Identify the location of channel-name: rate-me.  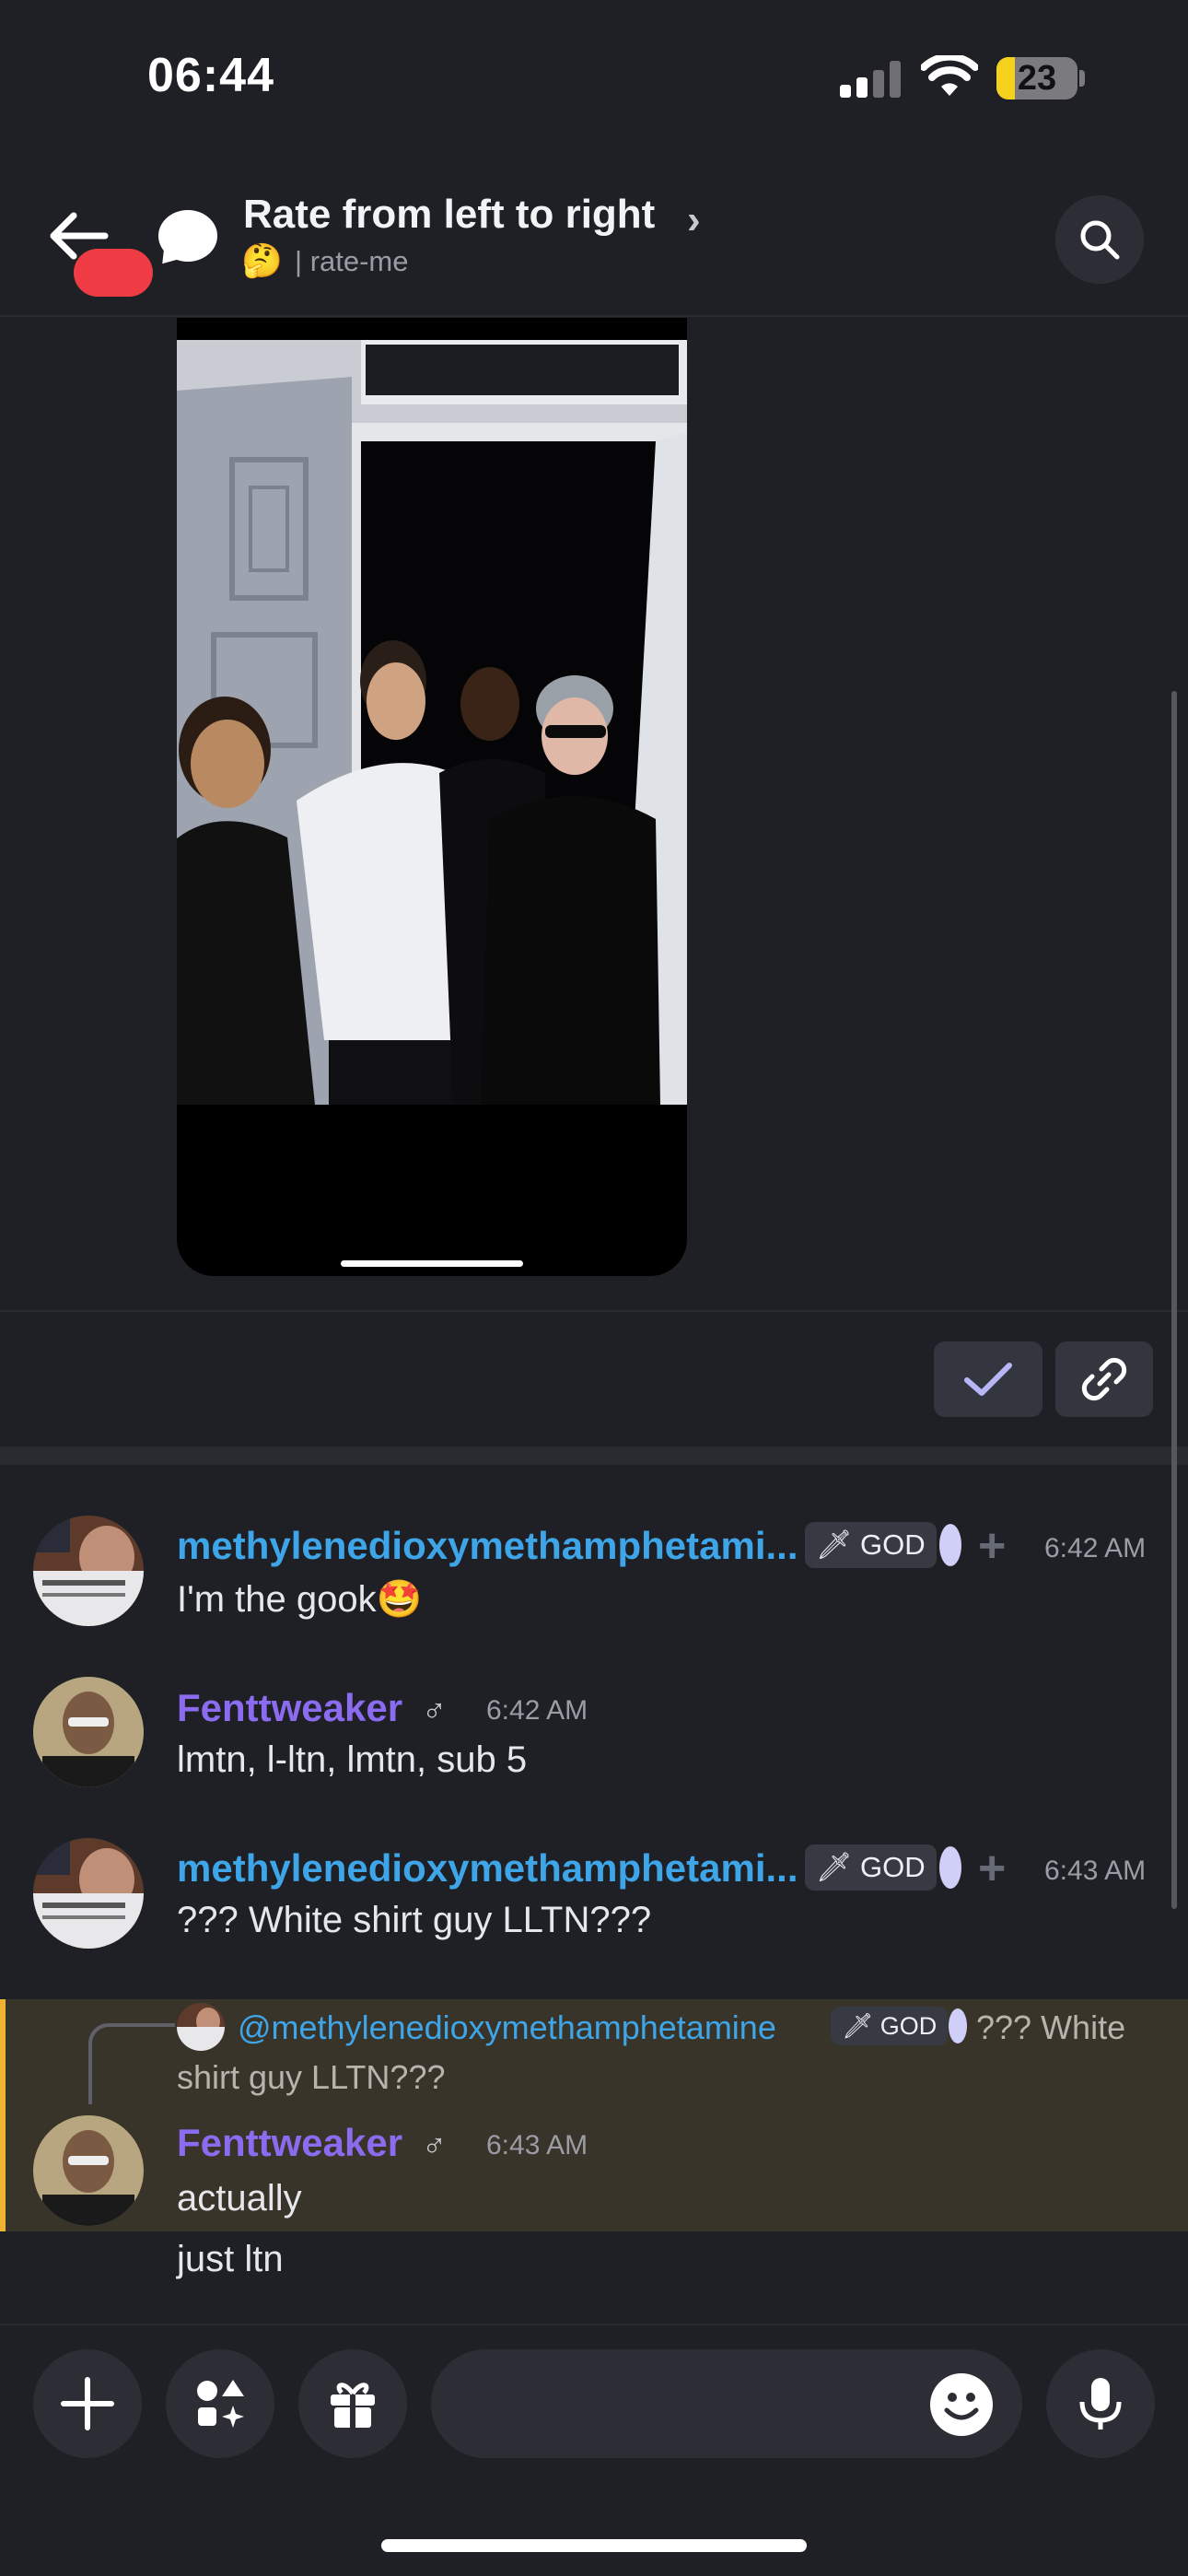
(359, 261).